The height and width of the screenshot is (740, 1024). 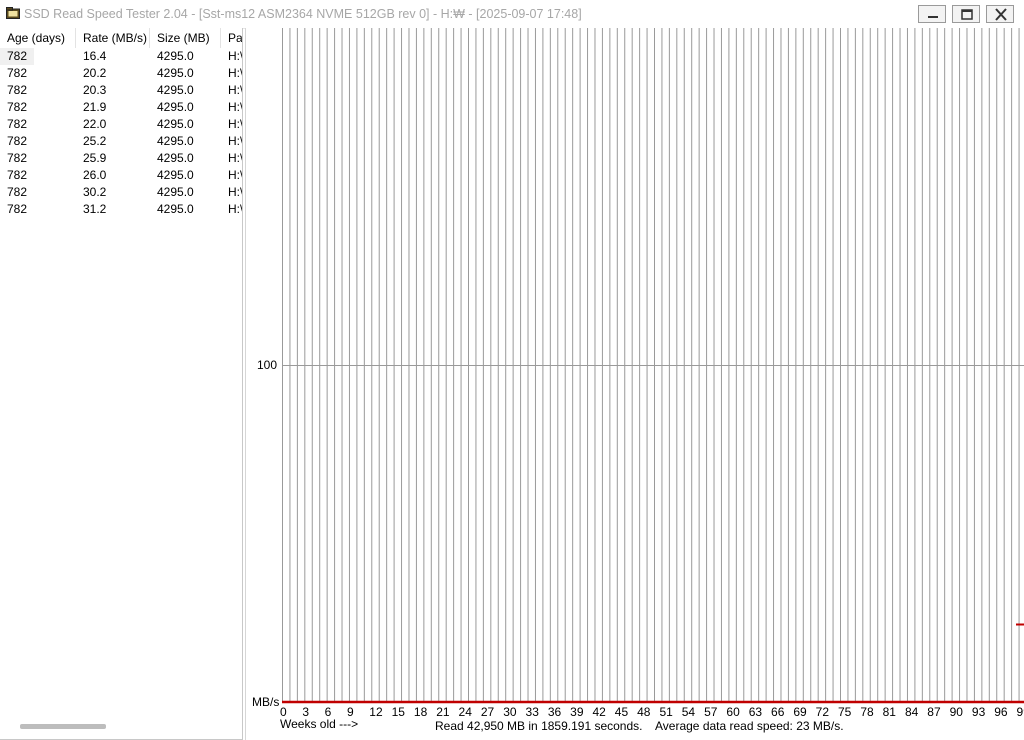 What do you see at coordinates (749, 726) in the screenshot?
I see `average-speed-text: Average data read speed: 23 MB/s.` at bounding box center [749, 726].